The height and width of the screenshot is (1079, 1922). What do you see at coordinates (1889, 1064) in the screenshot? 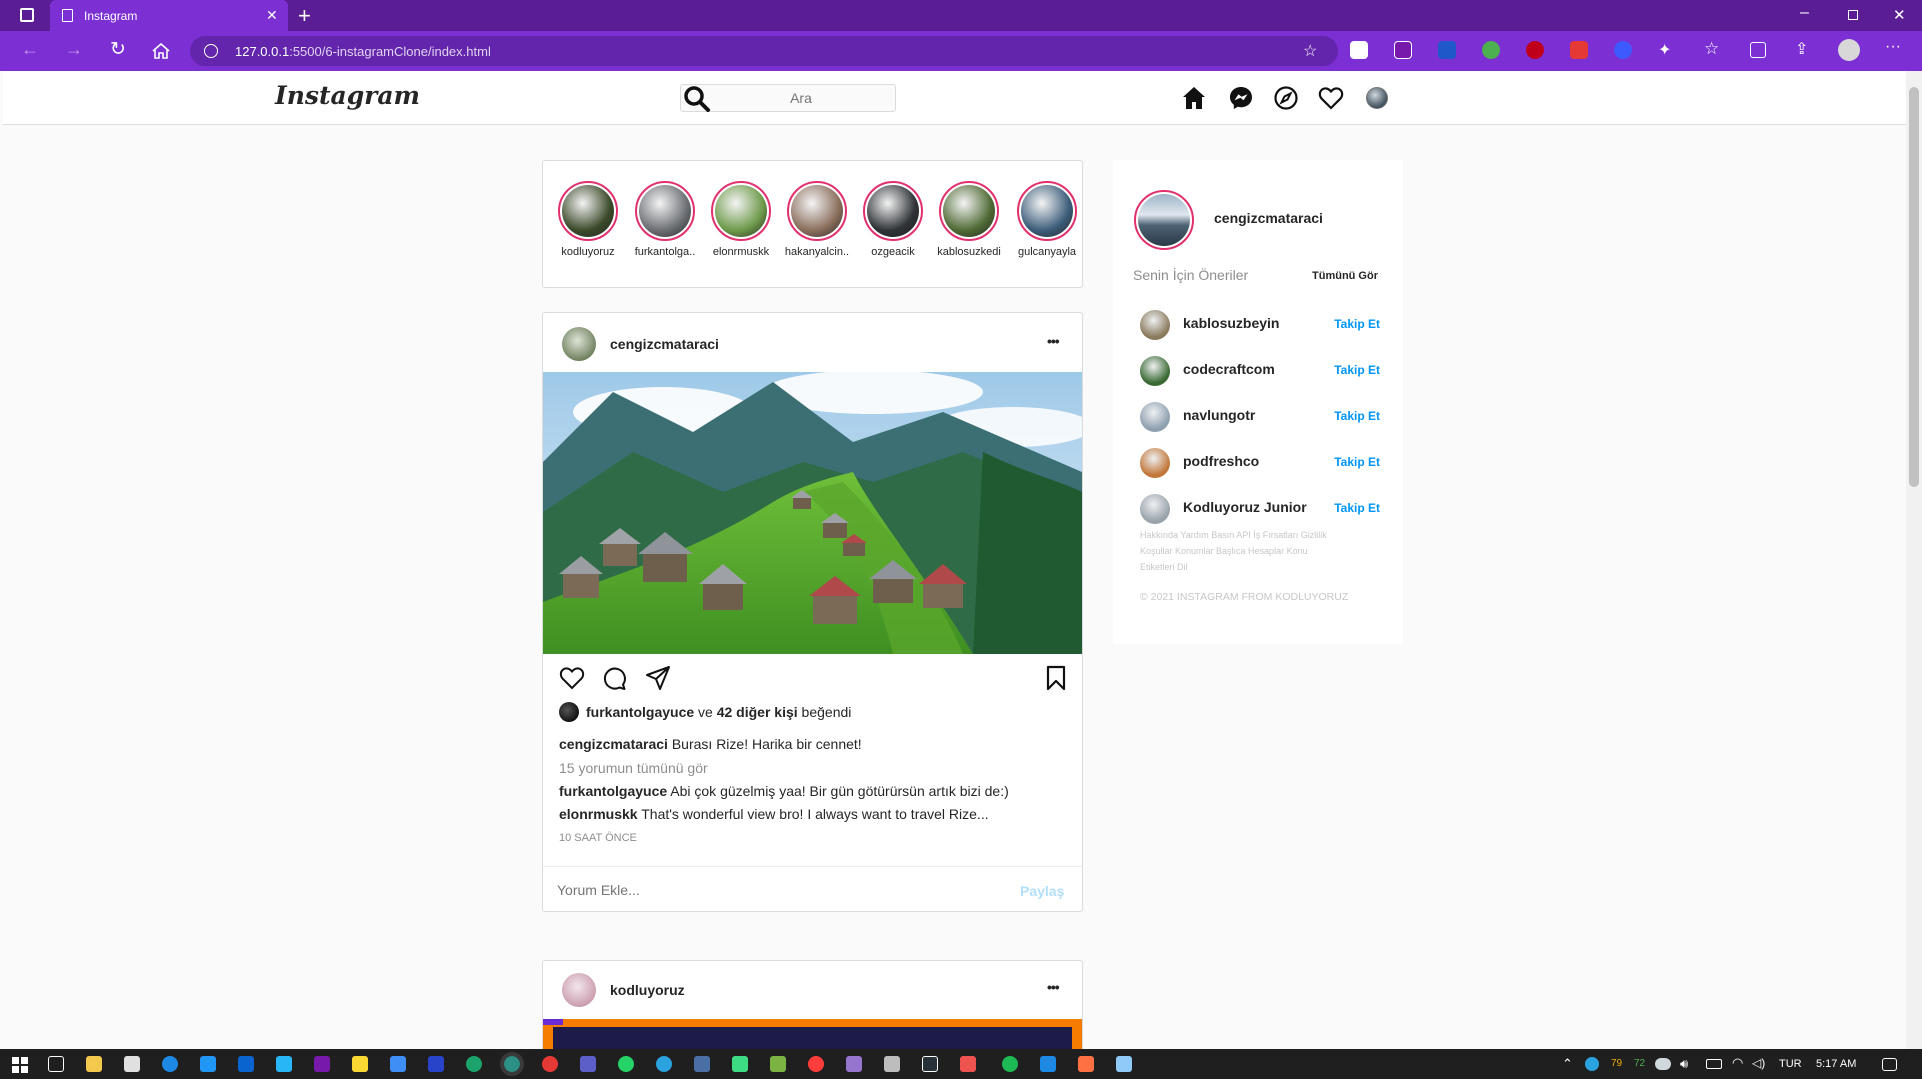
I see `notifications-icon` at bounding box center [1889, 1064].